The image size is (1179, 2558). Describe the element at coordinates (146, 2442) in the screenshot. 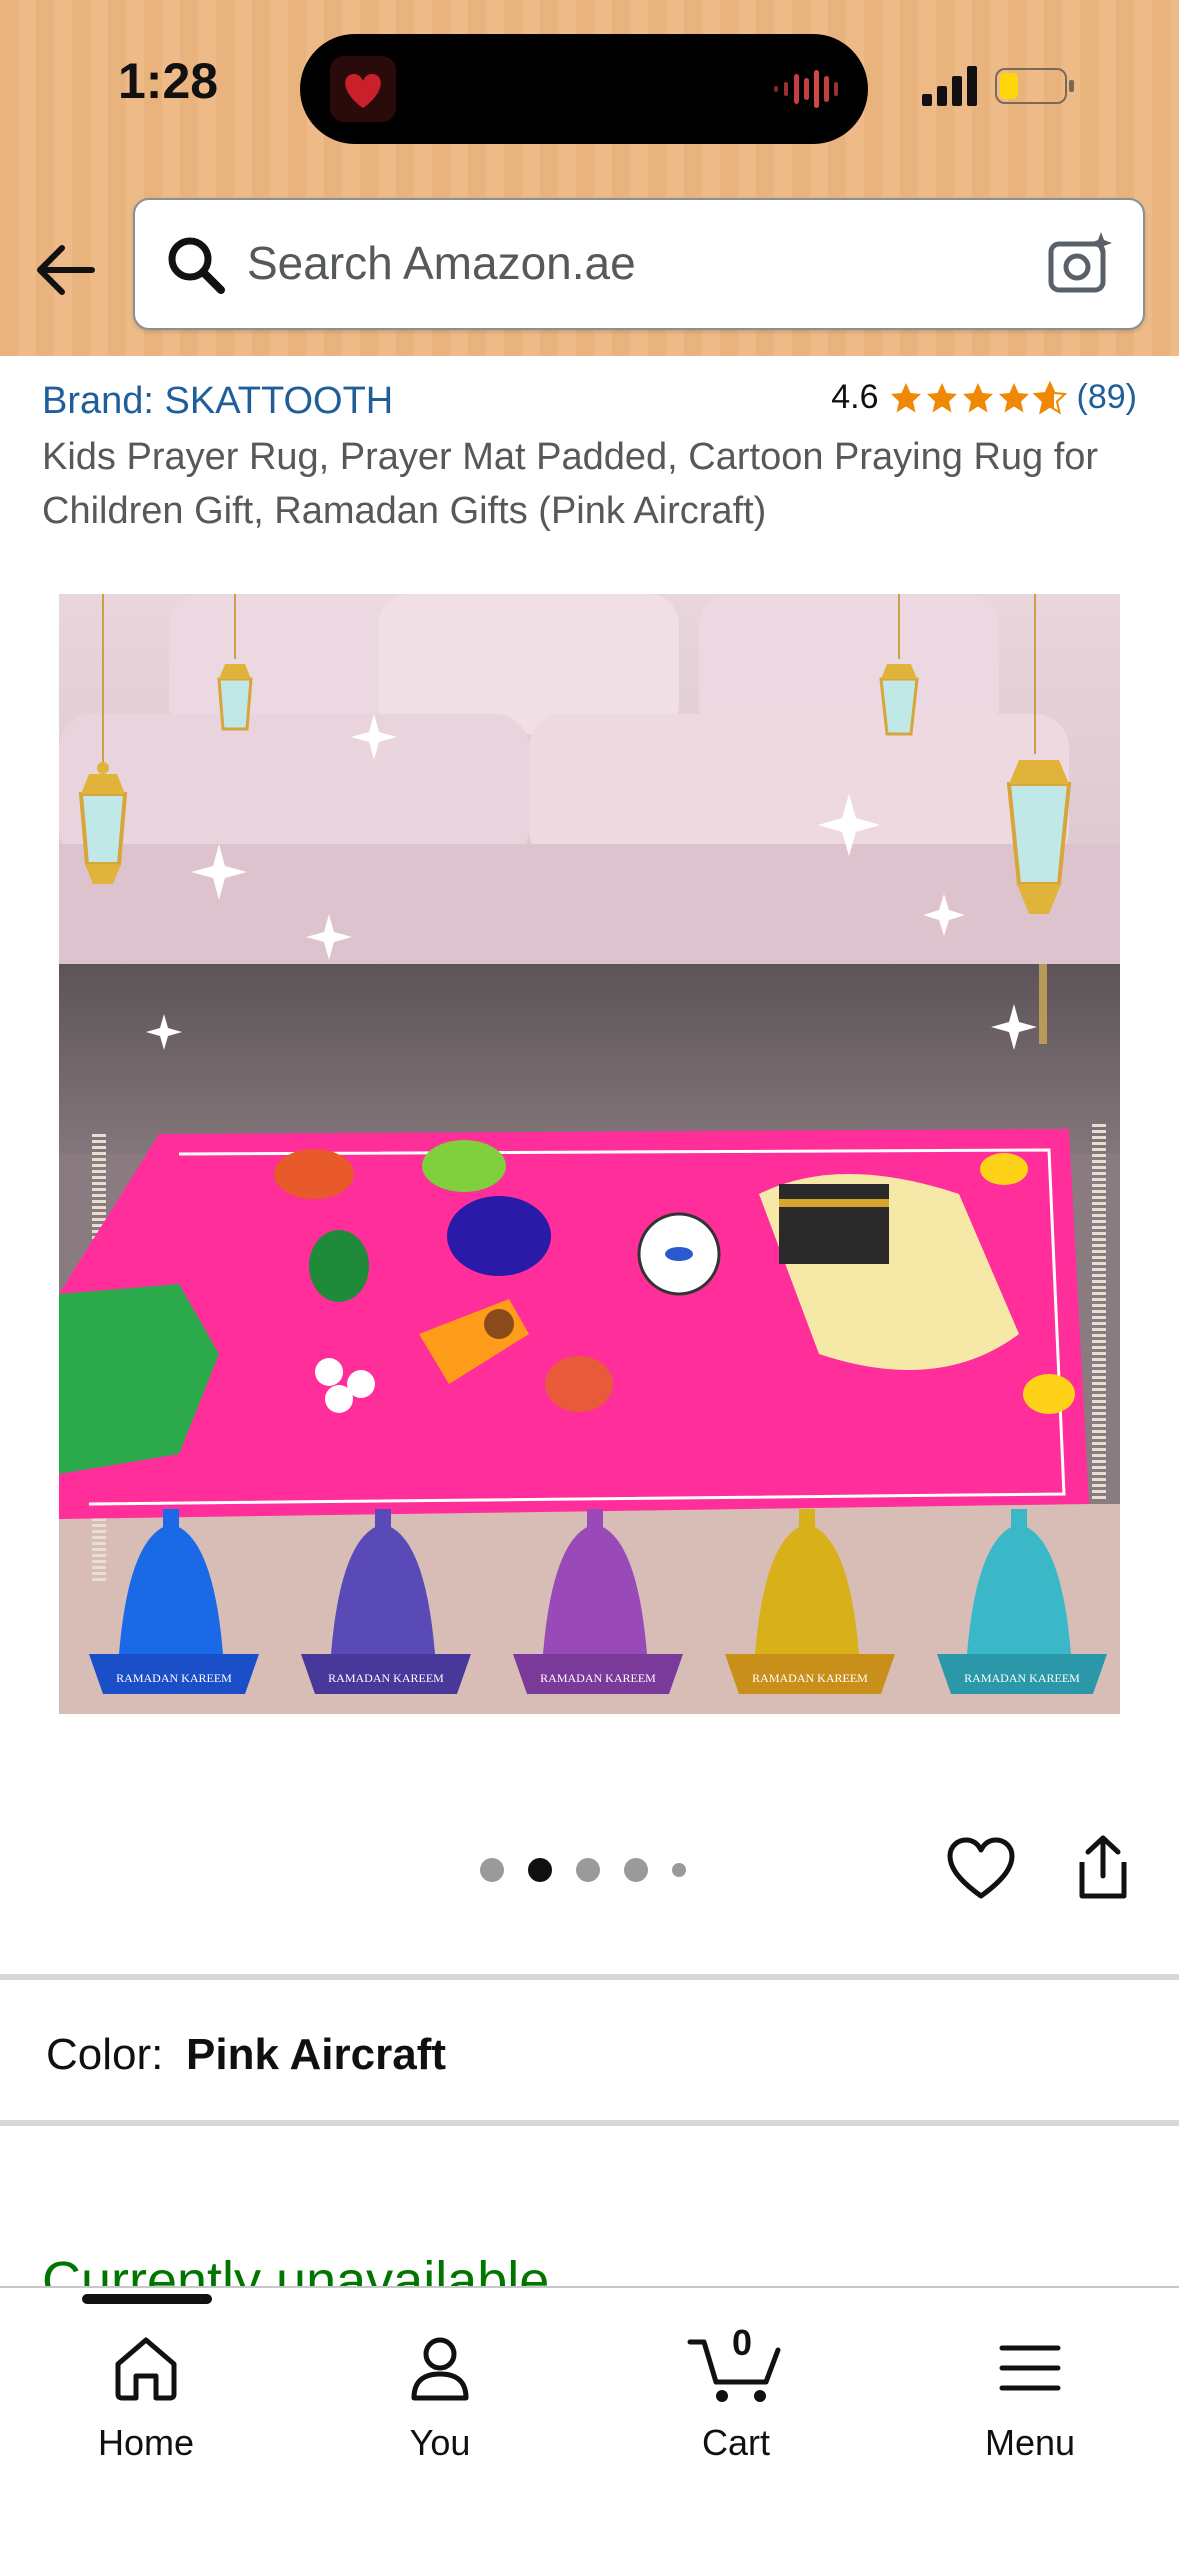

I see `nav-home-label: Home` at that location.